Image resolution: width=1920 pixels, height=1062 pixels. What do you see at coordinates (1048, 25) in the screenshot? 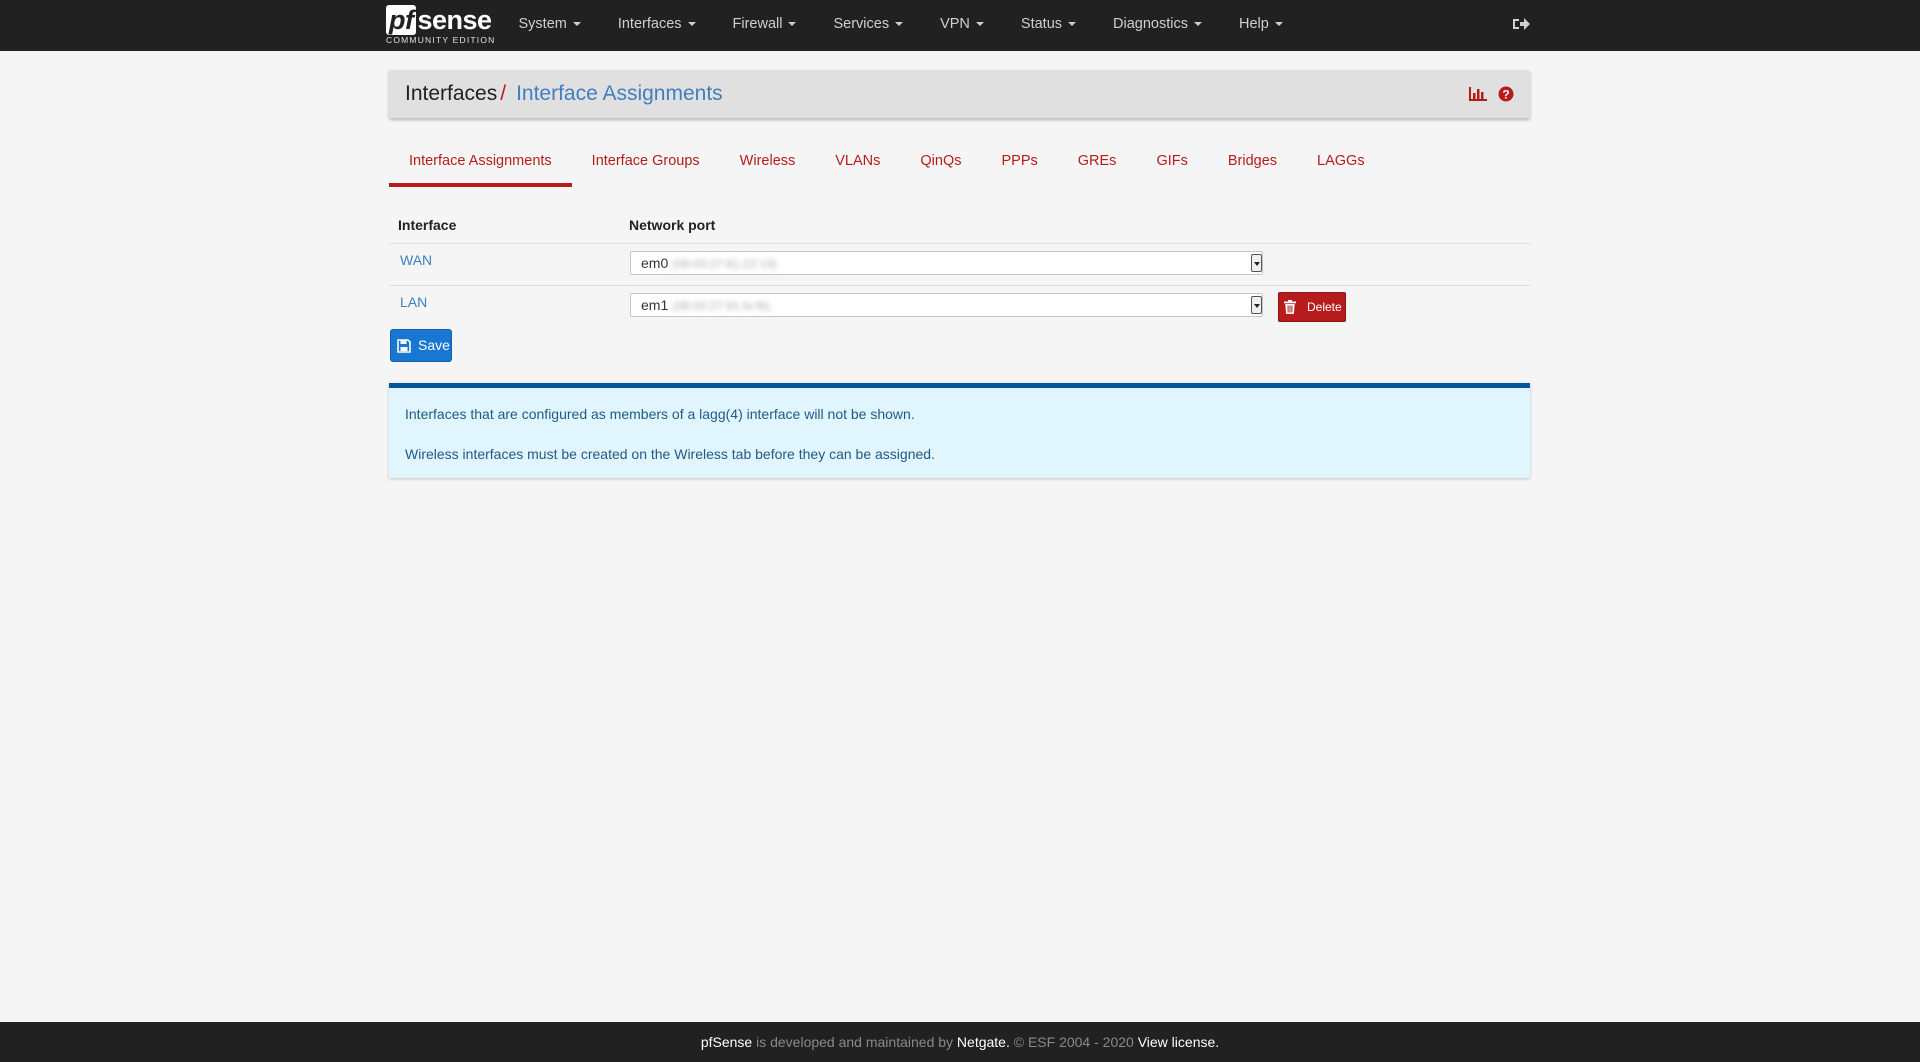
I see `menu-status: Status` at bounding box center [1048, 25].